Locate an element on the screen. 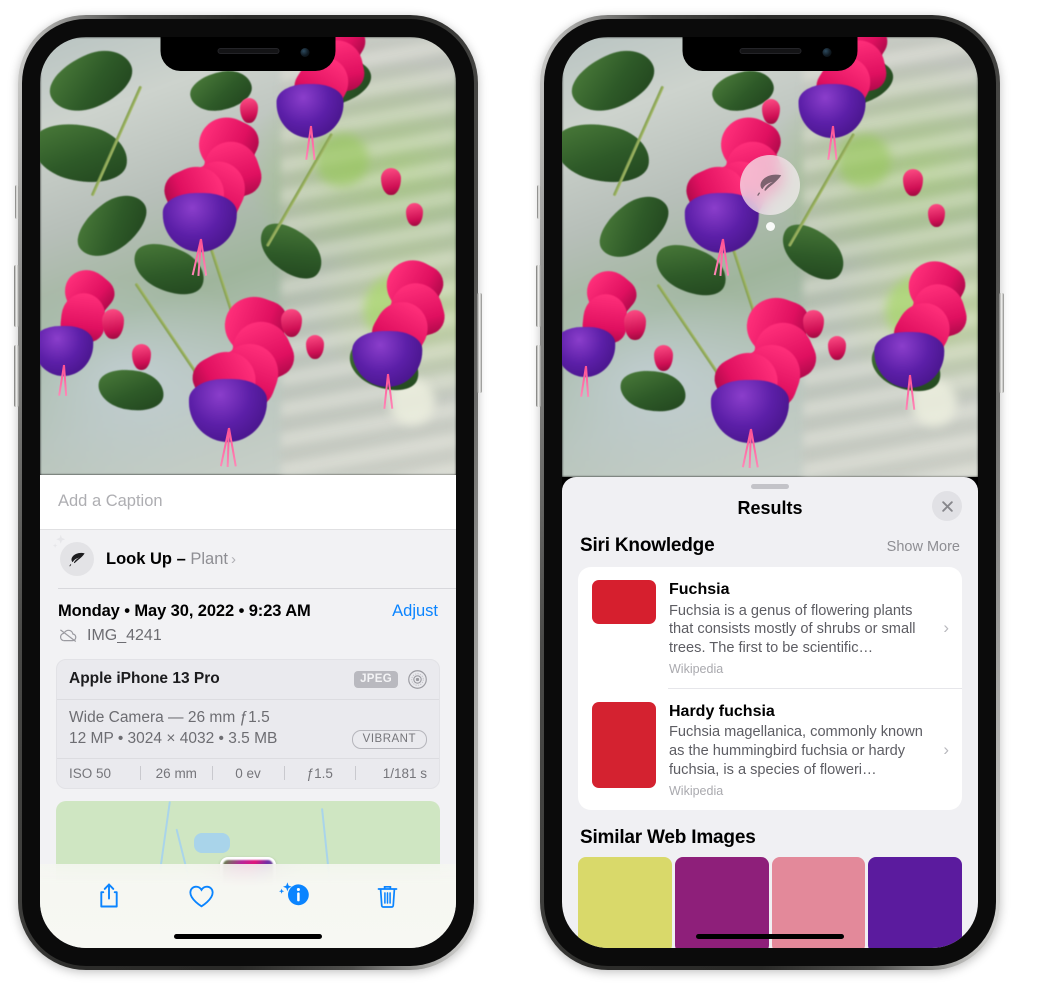 The width and height of the screenshot is (1055, 985). info-button is located at coordinates (295, 896).